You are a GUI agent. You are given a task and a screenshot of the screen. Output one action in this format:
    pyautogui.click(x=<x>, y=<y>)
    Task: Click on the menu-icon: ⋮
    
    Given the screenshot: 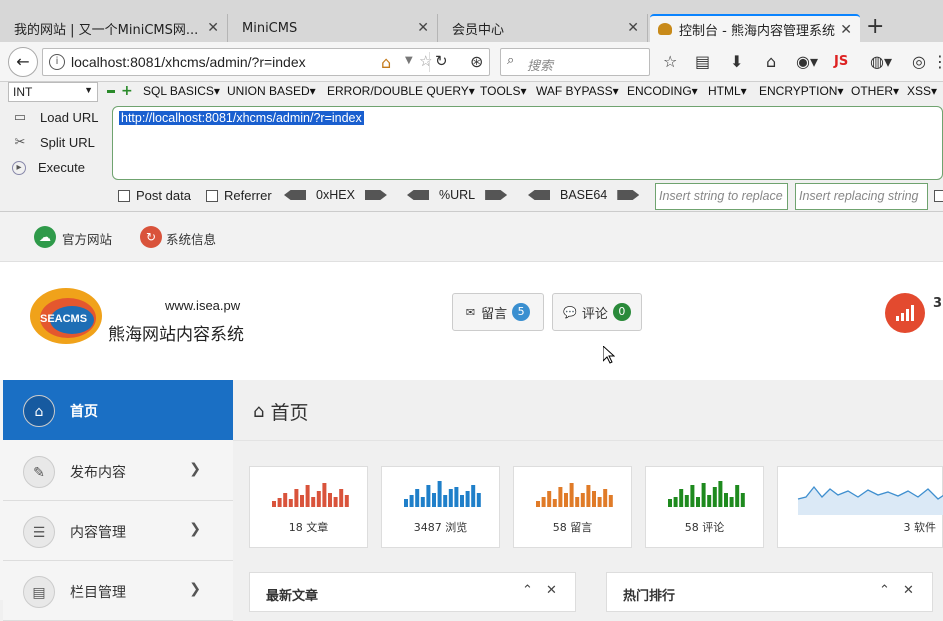 What is the action you would take?
    pyautogui.click(x=937, y=61)
    